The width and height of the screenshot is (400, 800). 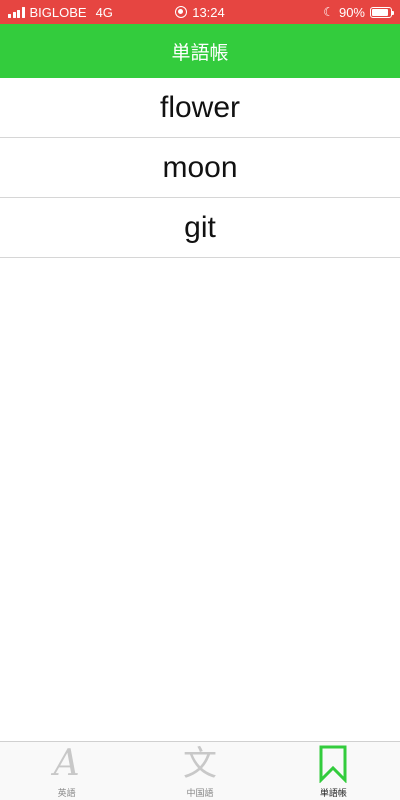 What do you see at coordinates (104, 12) in the screenshot?
I see `network-type: 4G` at bounding box center [104, 12].